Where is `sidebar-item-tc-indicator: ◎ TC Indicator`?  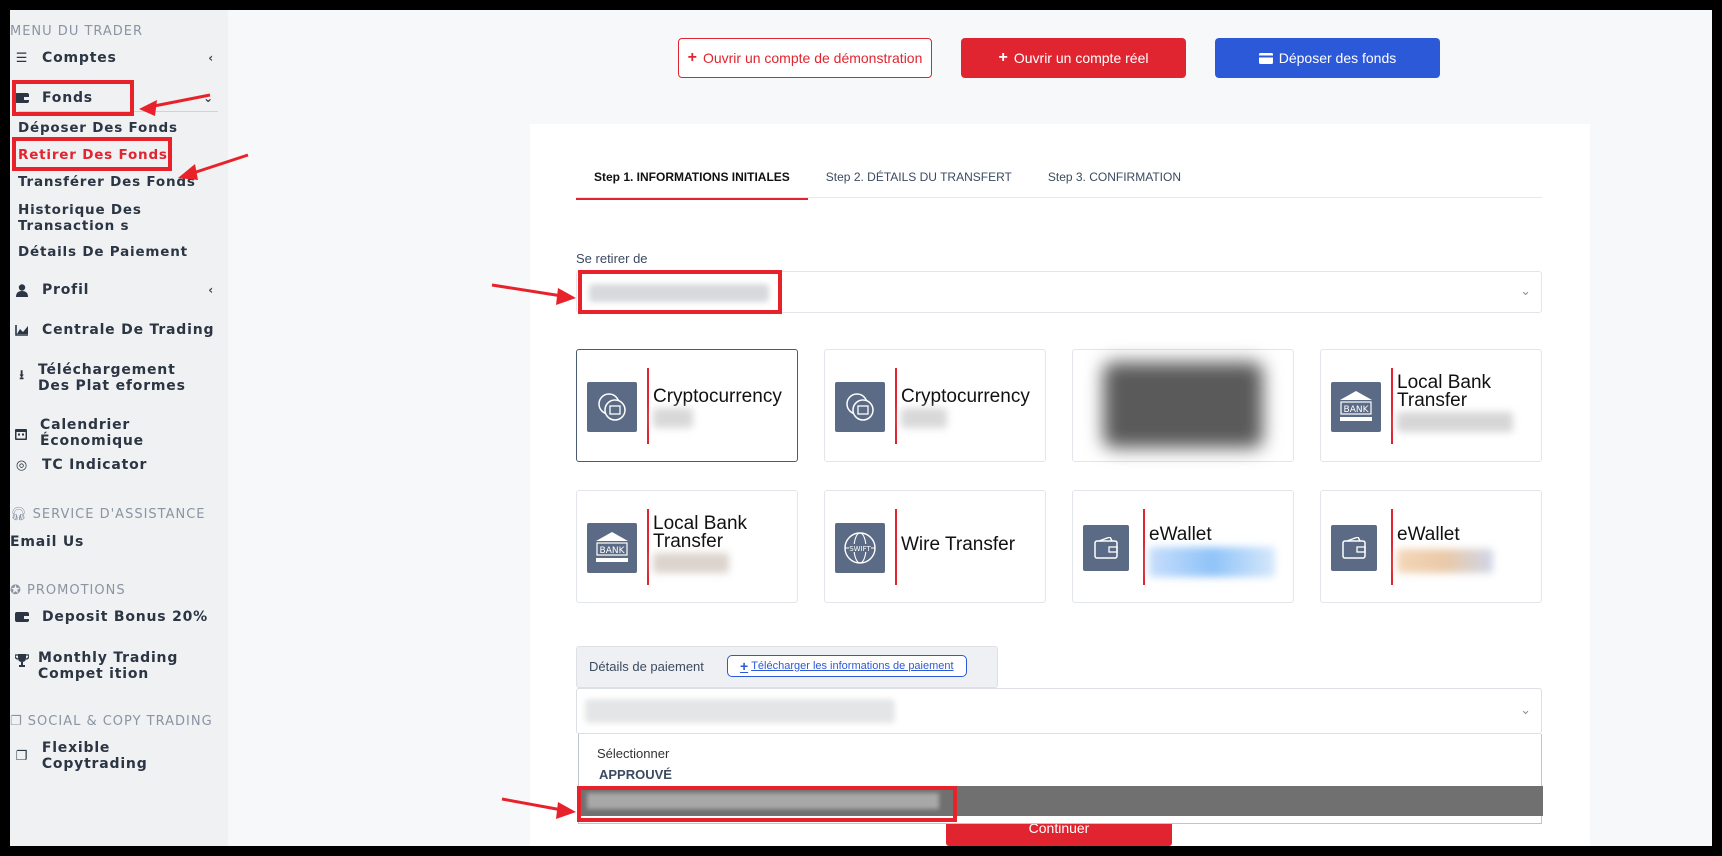
sidebar-item-tc-indicator: ◎ TC Indicator is located at coordinates (115, 465).